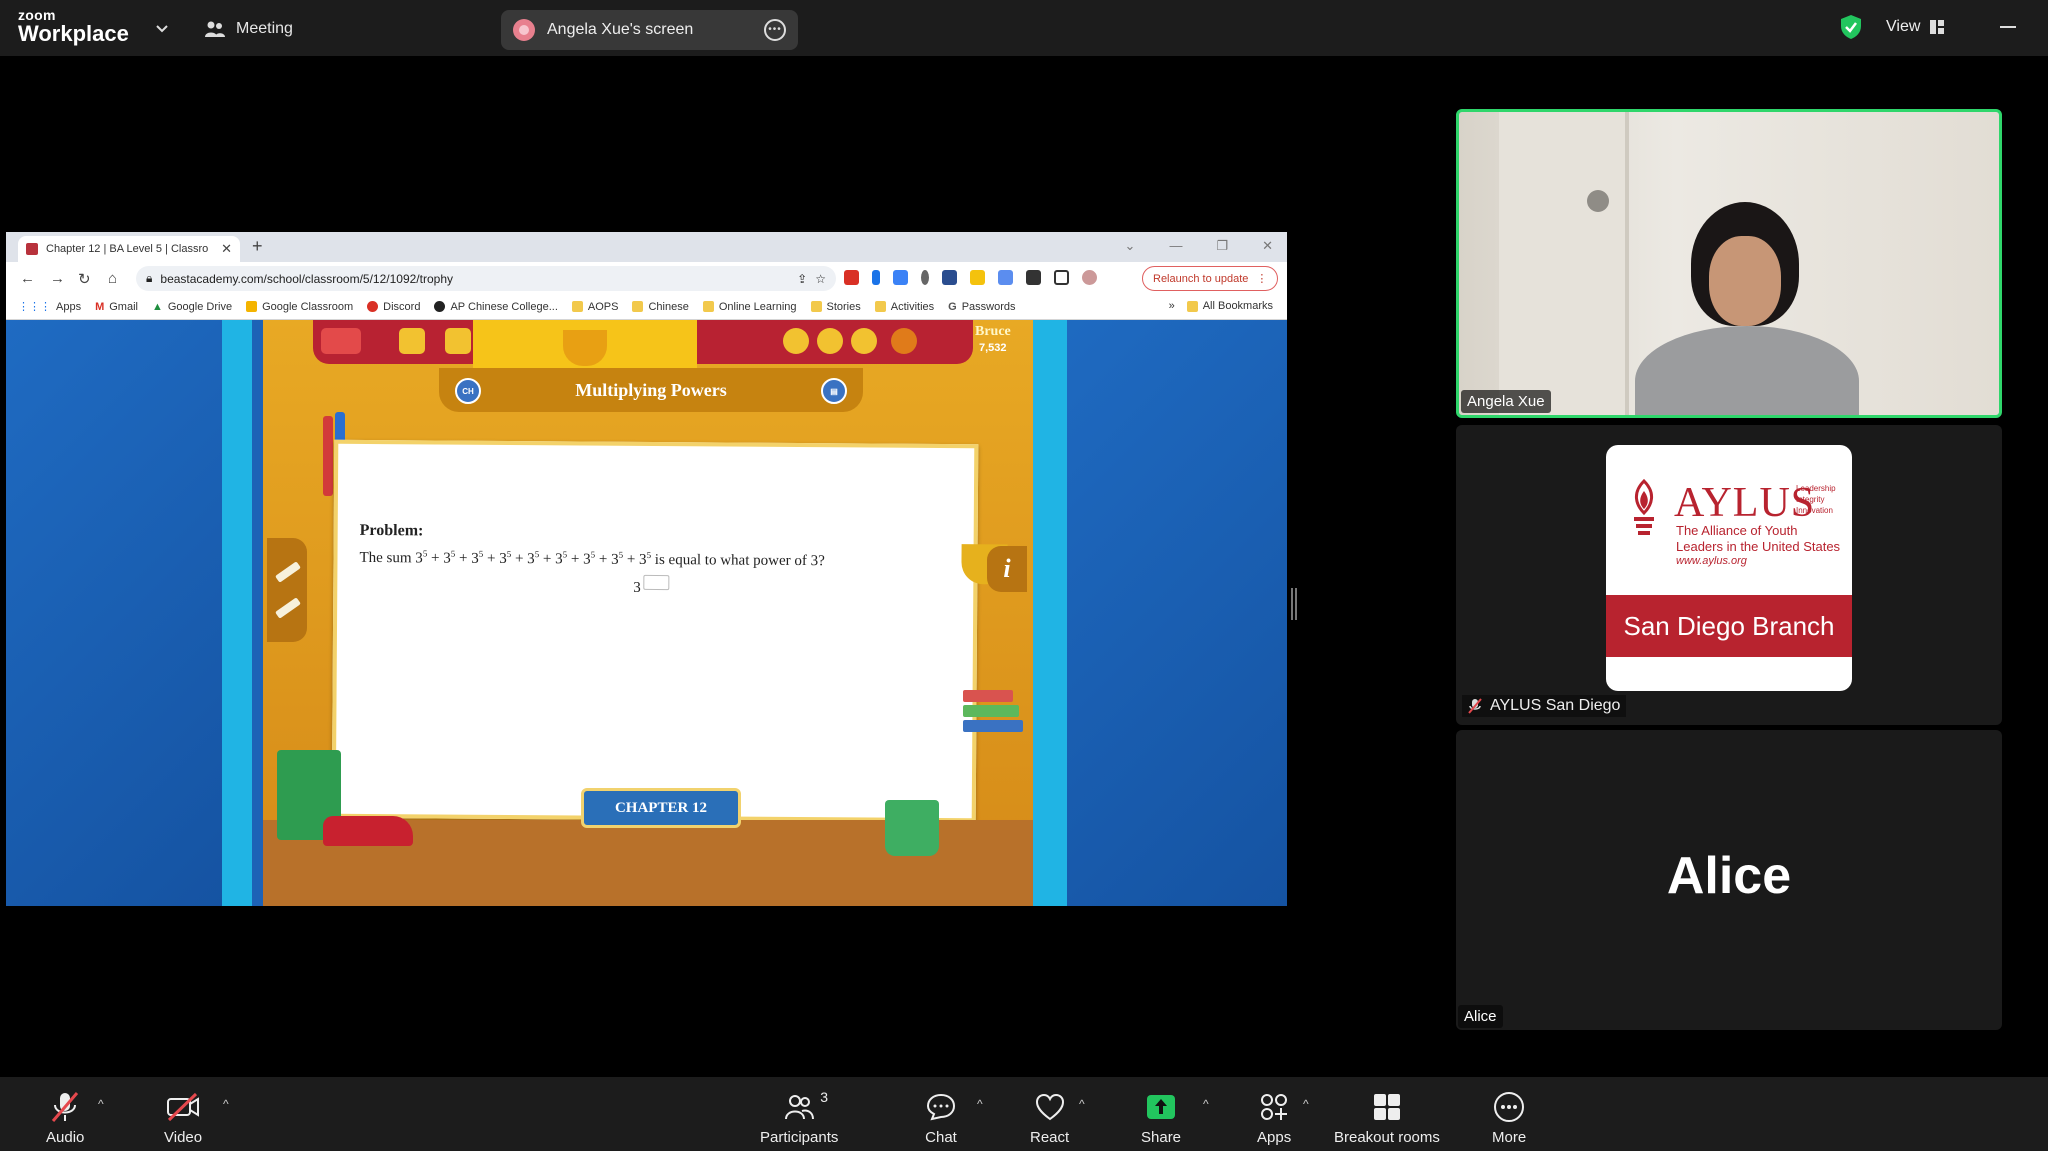 This screenshot has width=2048, height=1151. What do you see at coordinates (594, 307) in the screenshot?
I see `bookmark-folder-aops: AOPS` at bounding box center [594, 307].